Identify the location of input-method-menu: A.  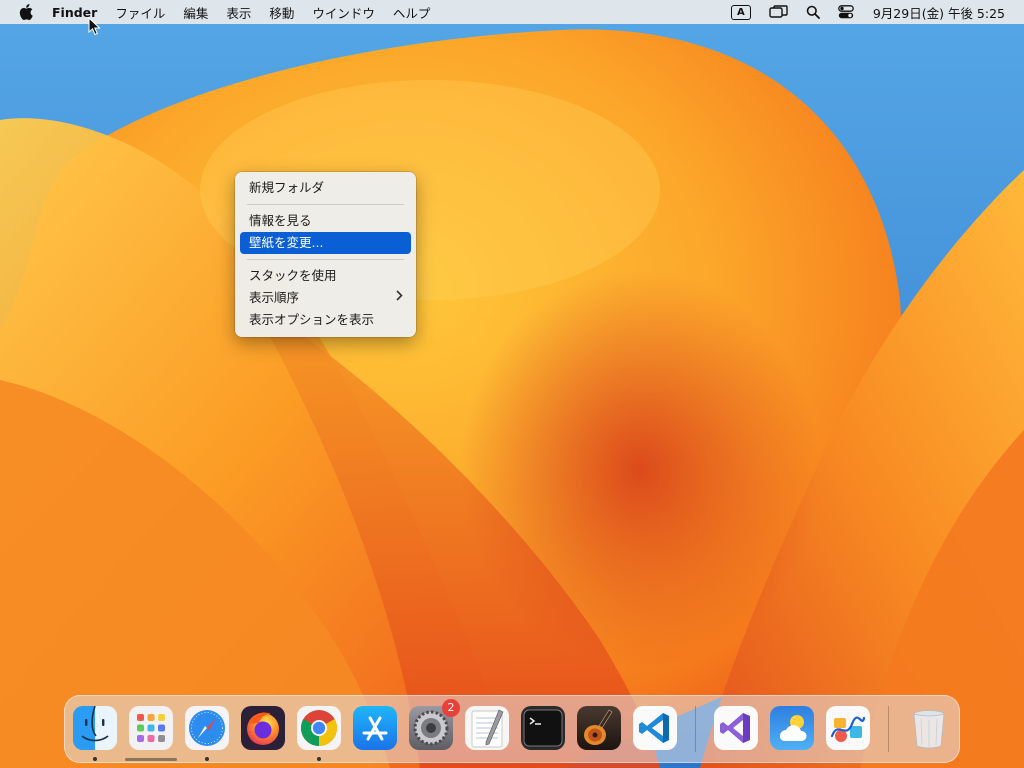
(741, 12).